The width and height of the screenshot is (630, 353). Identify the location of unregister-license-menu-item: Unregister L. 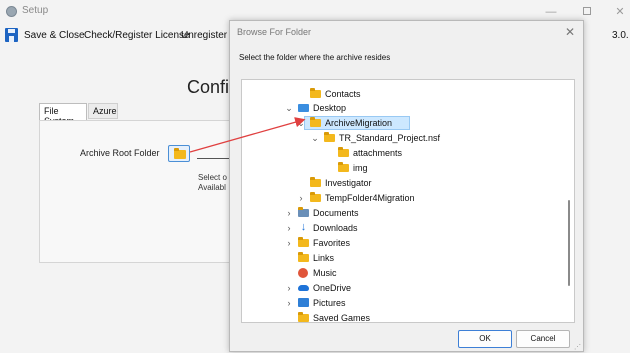
(208, 35).